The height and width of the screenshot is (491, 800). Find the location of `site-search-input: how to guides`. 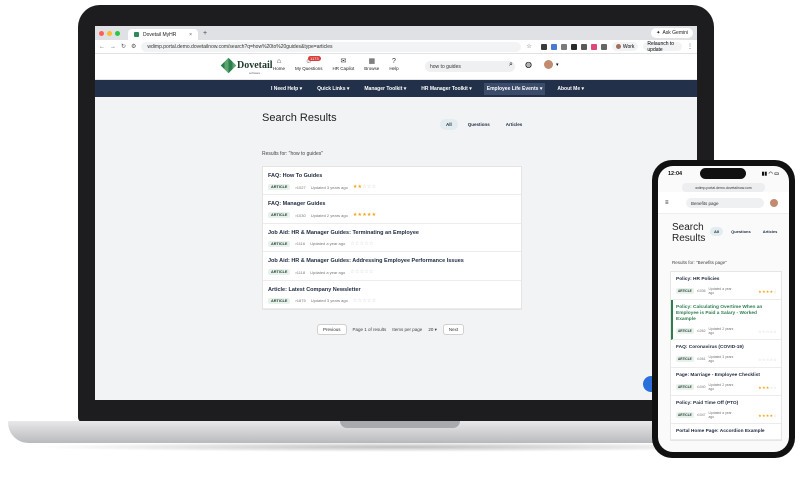

site-search-input: how to guides is located at coordinates (470, 66).